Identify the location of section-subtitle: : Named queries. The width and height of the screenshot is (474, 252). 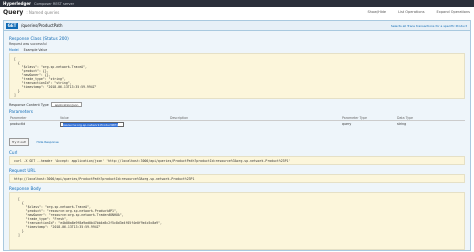
(43, 12).